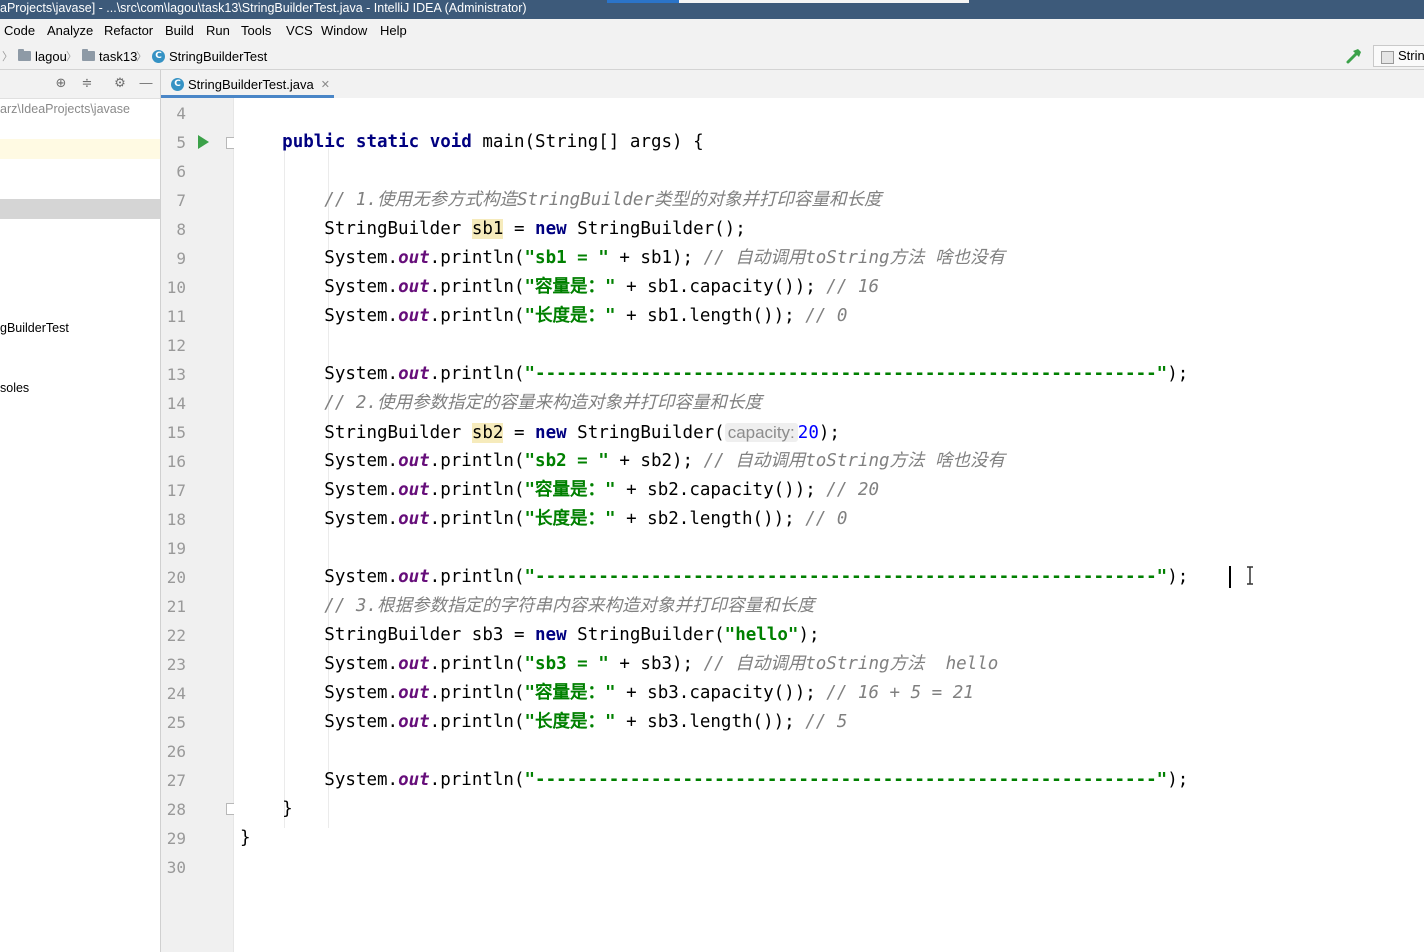 This screenshot has width=1424, height=952. Describe the element at coordinates (393, 30) in the screenshot. I see `menu-help: Help` at that location.